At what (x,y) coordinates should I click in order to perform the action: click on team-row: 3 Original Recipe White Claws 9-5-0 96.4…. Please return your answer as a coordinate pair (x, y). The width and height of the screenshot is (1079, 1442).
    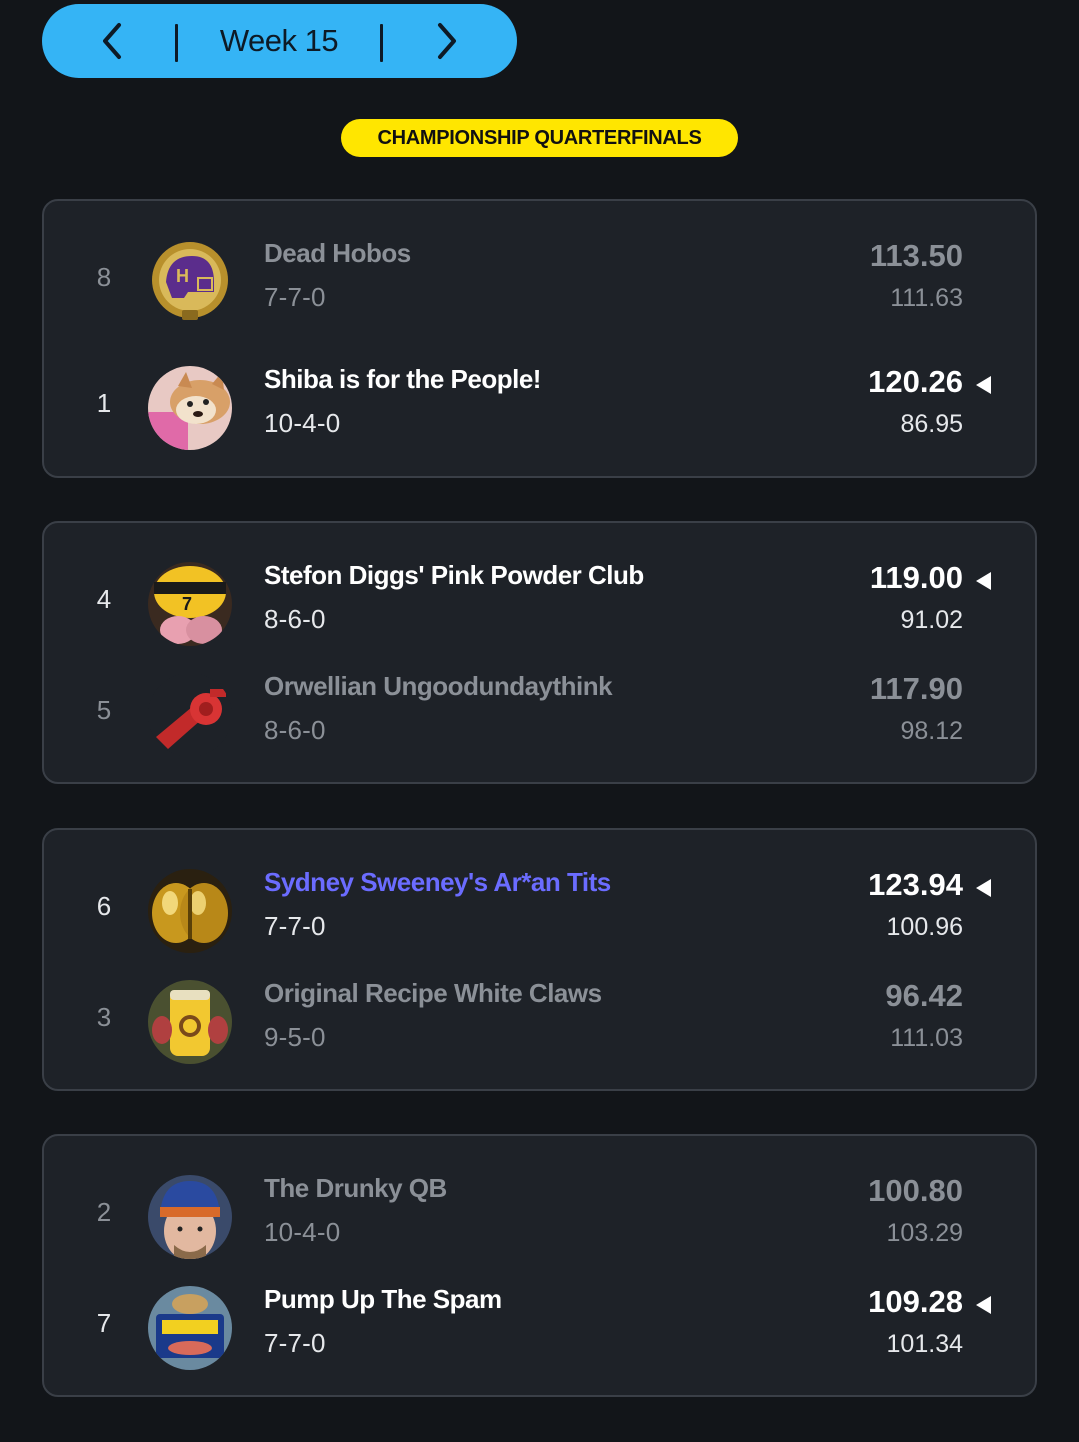
    Looking at the image, I should click on (539, 1022).